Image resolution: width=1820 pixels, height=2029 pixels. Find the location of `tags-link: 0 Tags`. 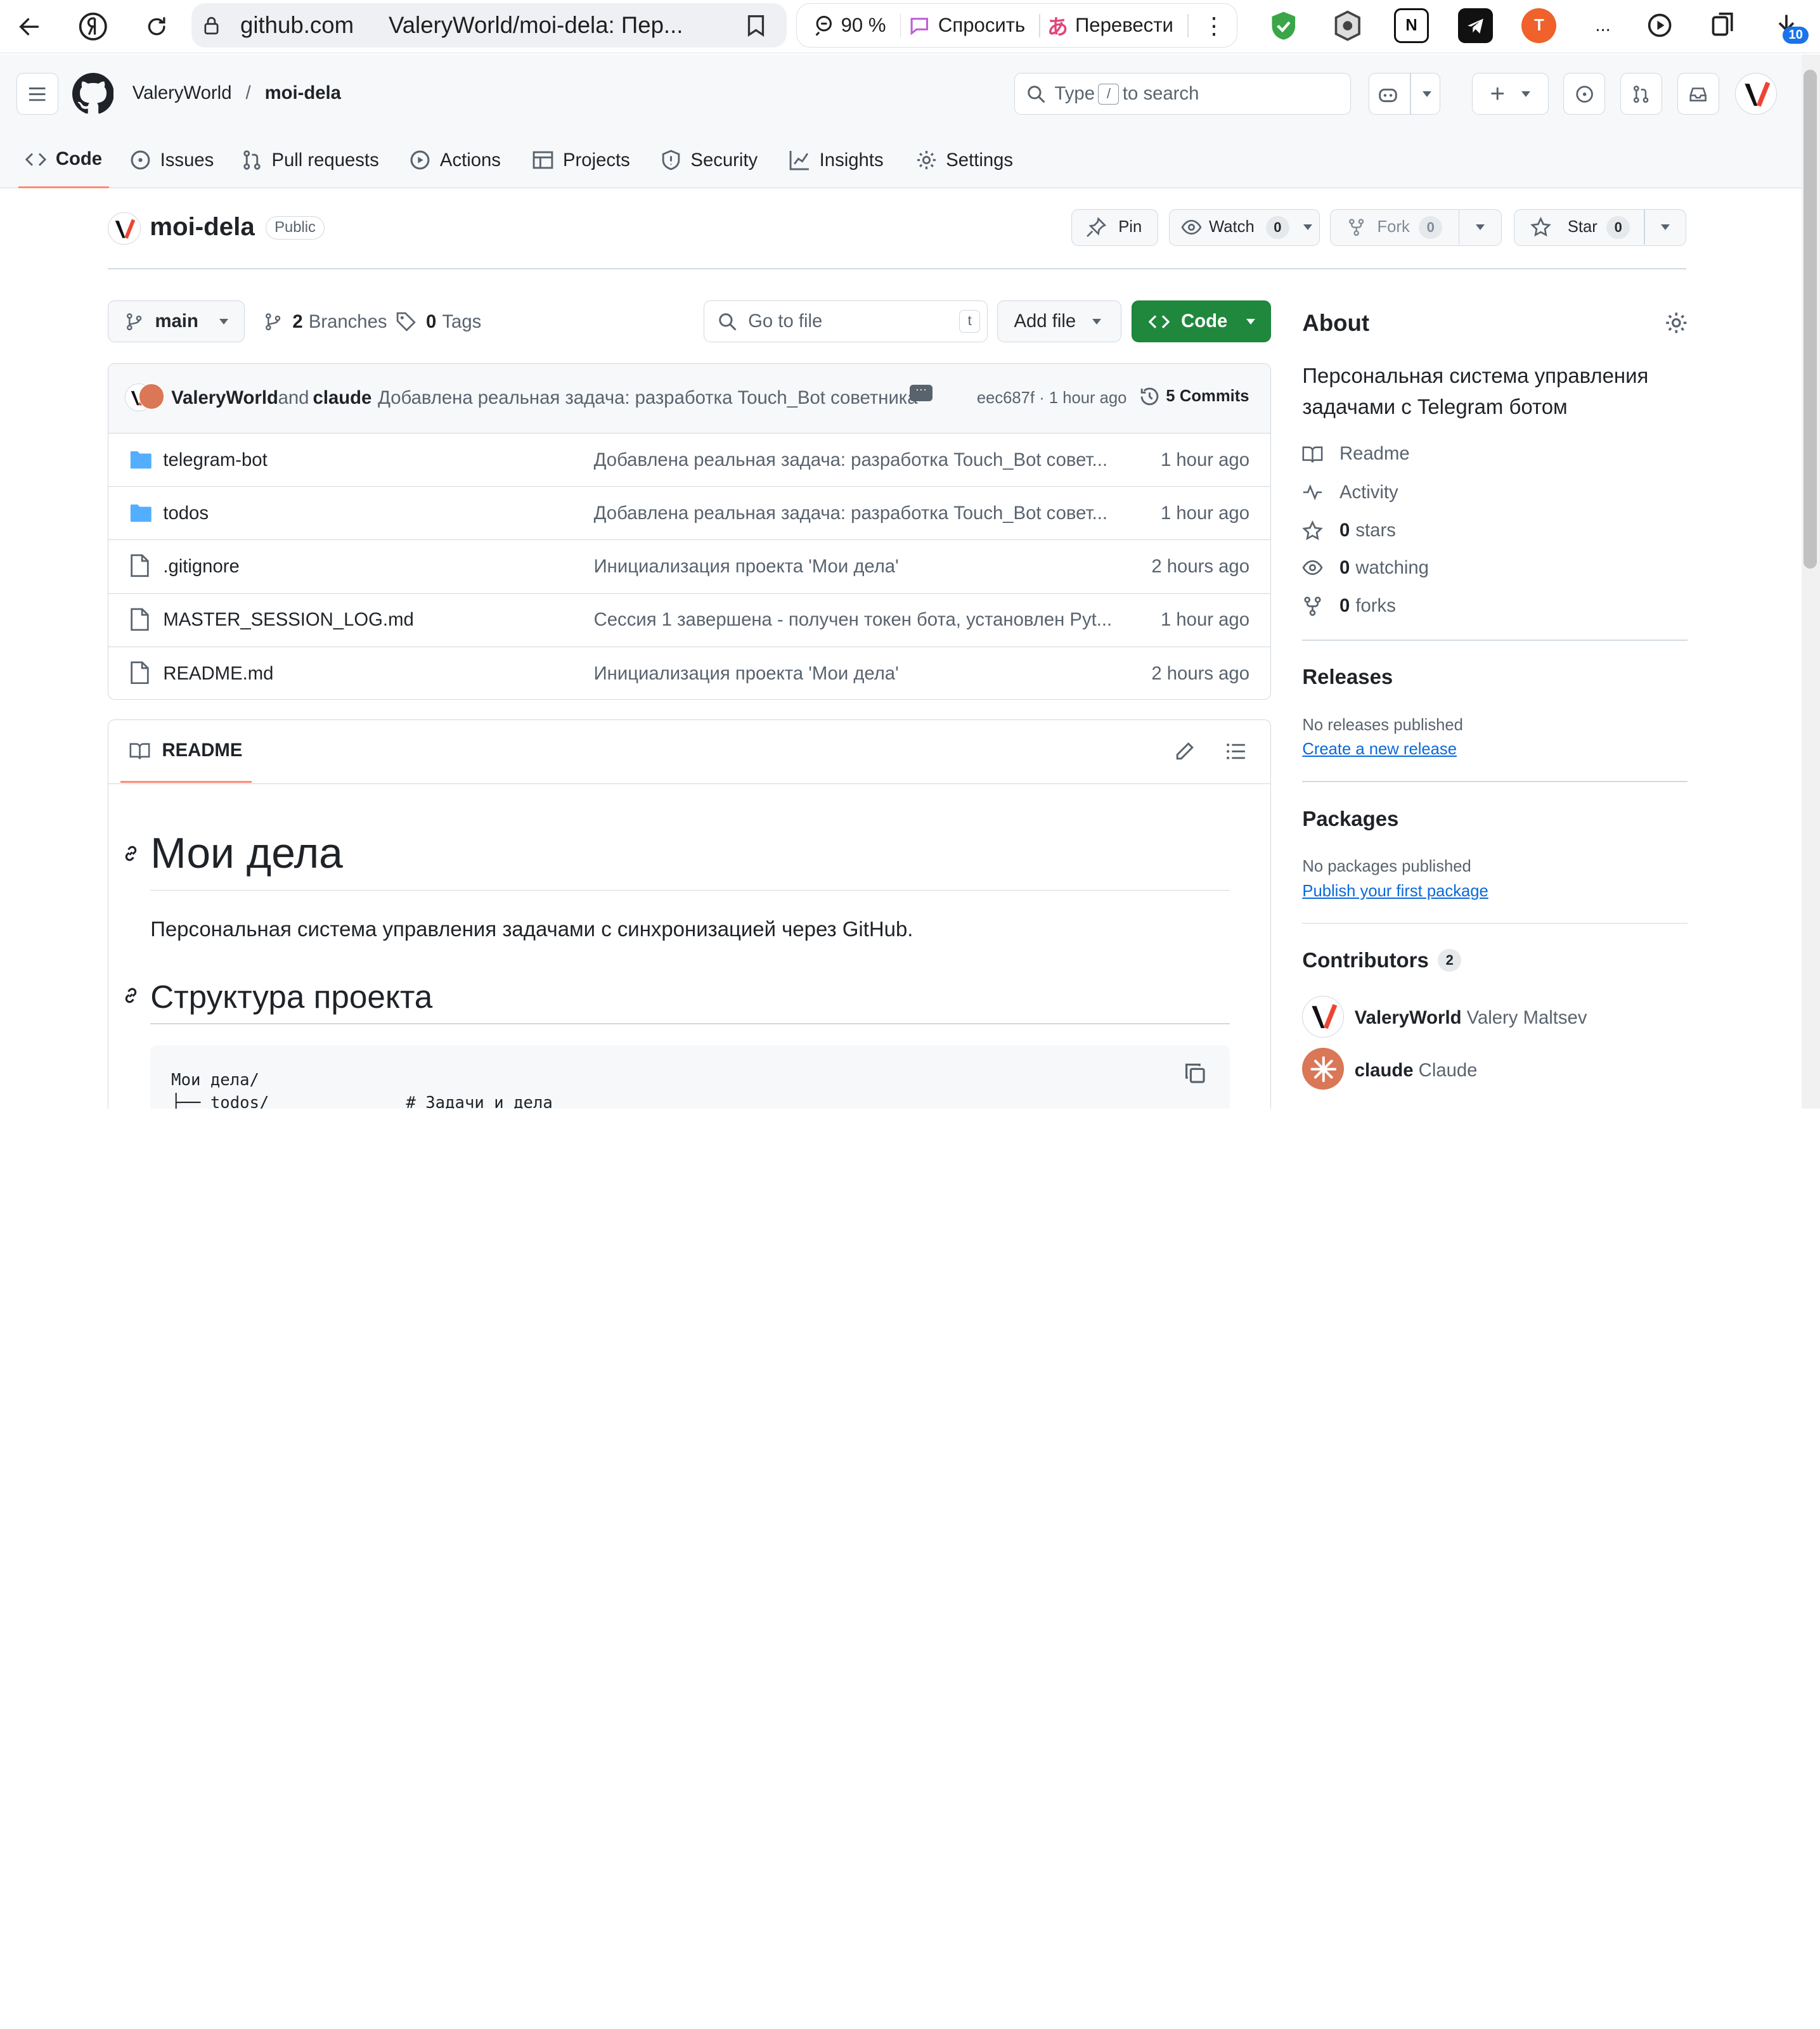

tags-link: 0 Tags is located at coordinates (438, 322).